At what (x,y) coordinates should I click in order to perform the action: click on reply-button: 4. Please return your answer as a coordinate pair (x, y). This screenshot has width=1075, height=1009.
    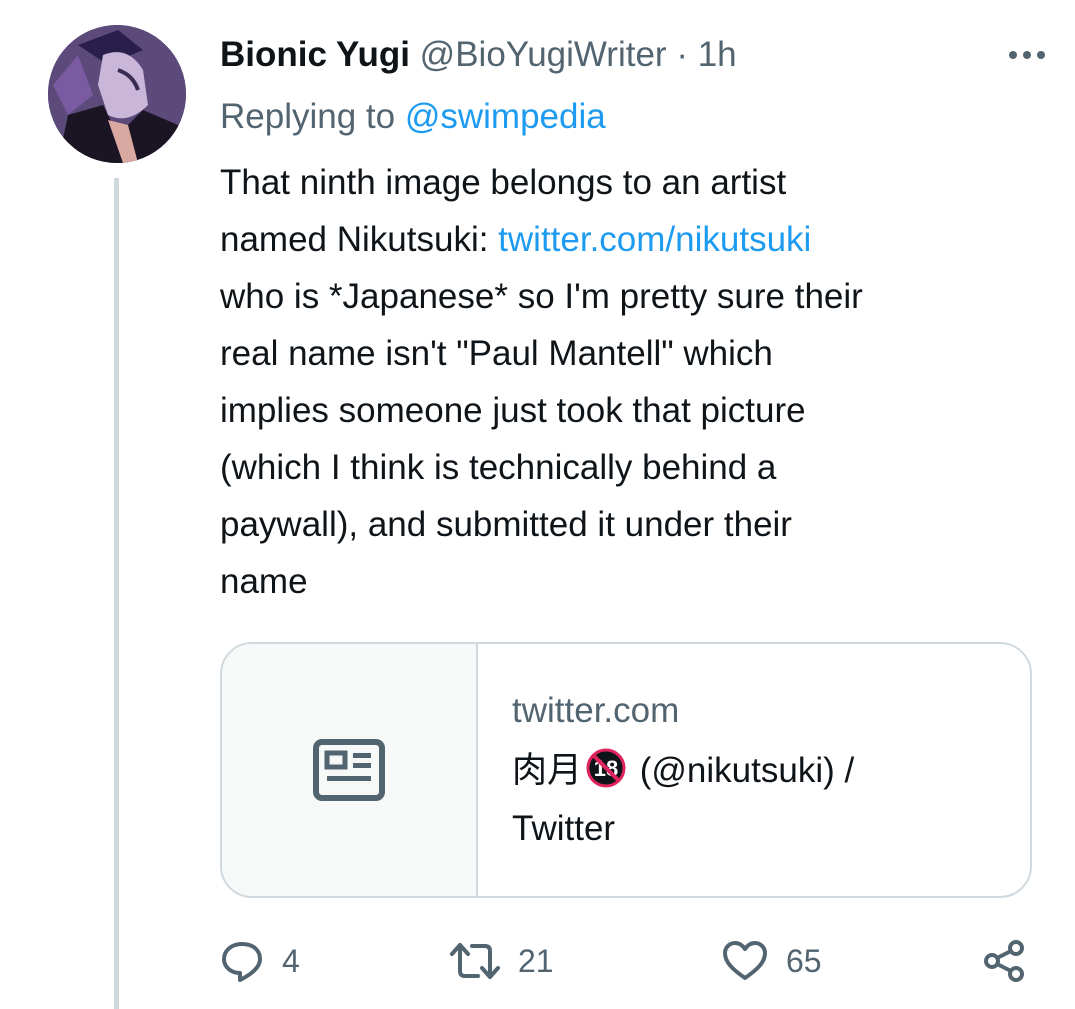
    Looking at the image, I should click on (260, 961).